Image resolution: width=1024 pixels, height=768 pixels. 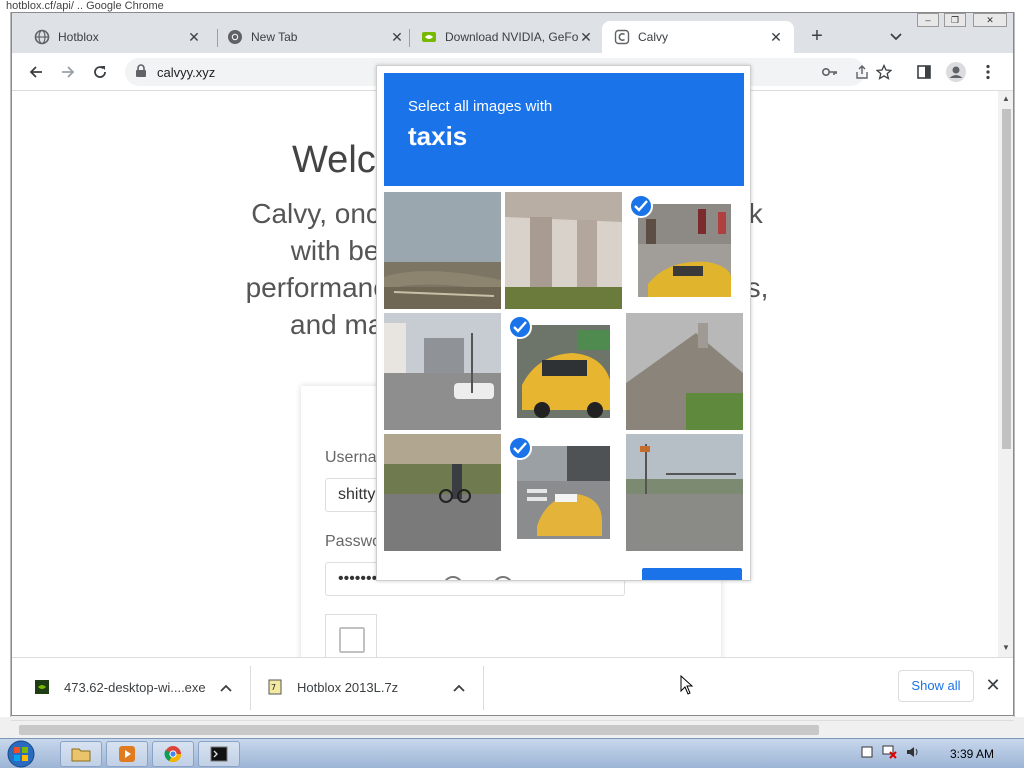 What do you see at coordinates (564, 129) in the screenshot?
I see `captcha-header: Select all images with taxis` at bounding box center [564, 129].